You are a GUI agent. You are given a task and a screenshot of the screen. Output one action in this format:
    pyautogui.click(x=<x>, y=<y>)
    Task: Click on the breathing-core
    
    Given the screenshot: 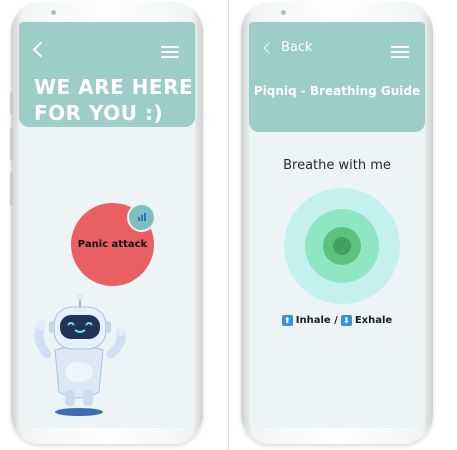 What is the action you would take?
    pyautogui.click(x=342, y=246)
    